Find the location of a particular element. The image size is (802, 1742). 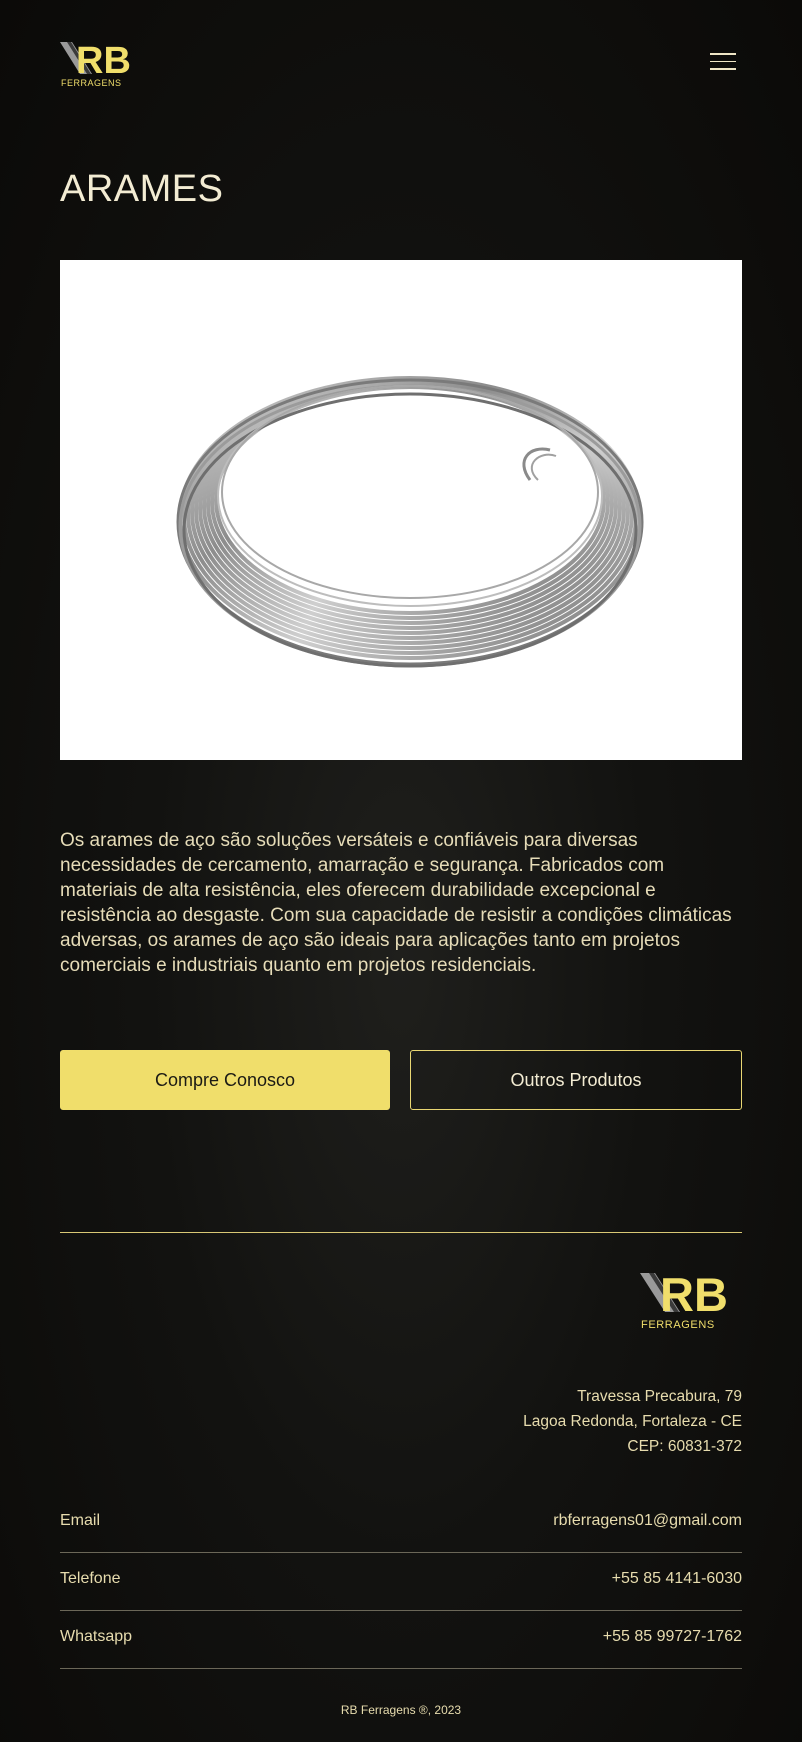

address-line: Lagoa Redonda, Fortaleza - CE is located at coordinates (632, 1421).